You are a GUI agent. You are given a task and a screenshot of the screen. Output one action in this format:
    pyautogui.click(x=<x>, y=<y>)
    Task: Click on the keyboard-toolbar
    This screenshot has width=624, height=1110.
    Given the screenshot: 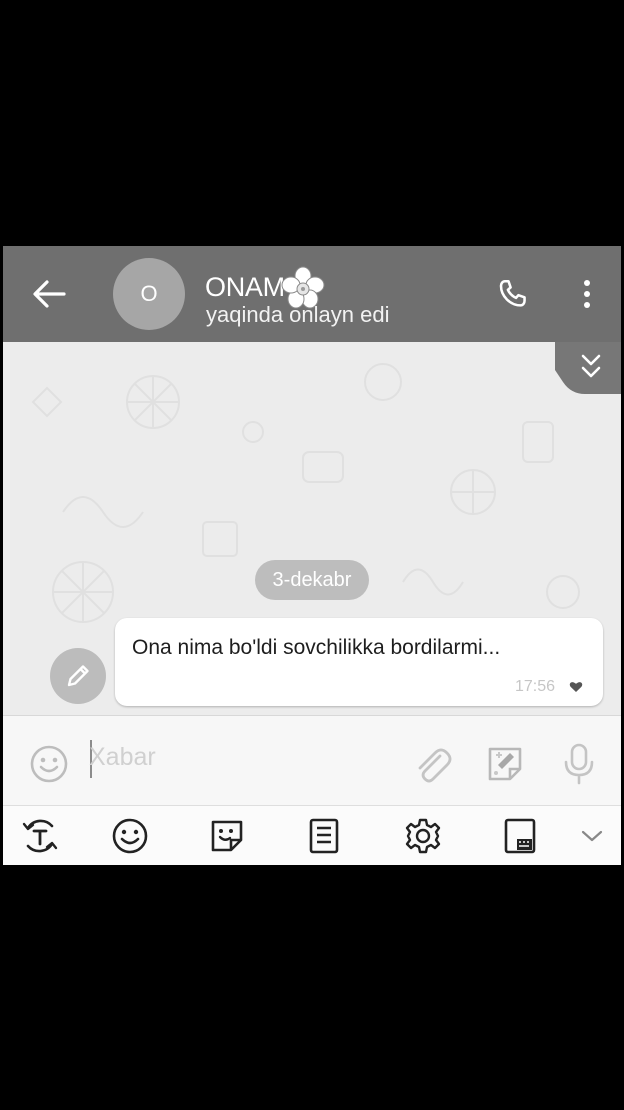 What is the action you would take?
    pyautogui.click(x=312, y=835)
    